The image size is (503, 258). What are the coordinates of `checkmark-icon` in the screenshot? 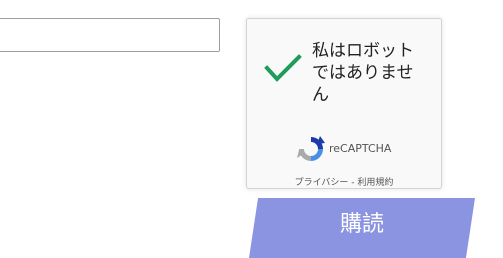 It's located at (283, 68).